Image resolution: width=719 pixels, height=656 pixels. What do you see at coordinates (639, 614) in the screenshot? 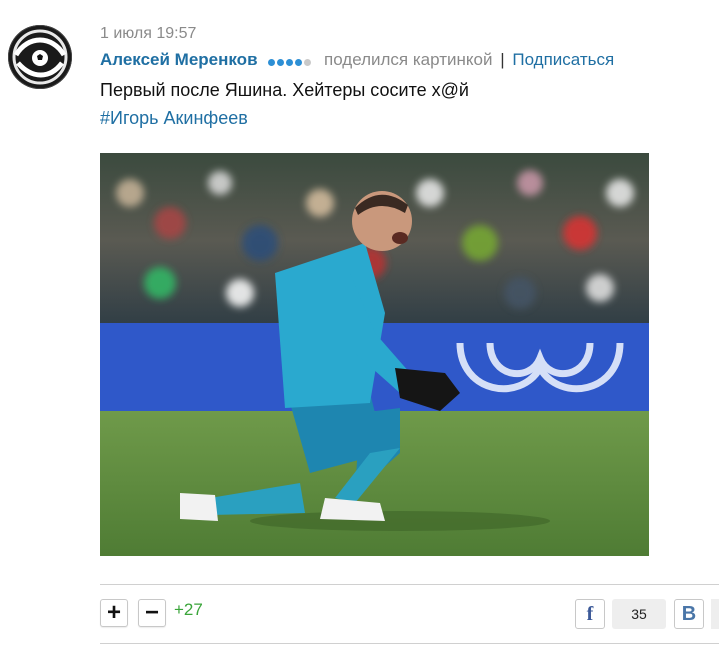
I see `share-count: 35` at bounding box center [639, 614].